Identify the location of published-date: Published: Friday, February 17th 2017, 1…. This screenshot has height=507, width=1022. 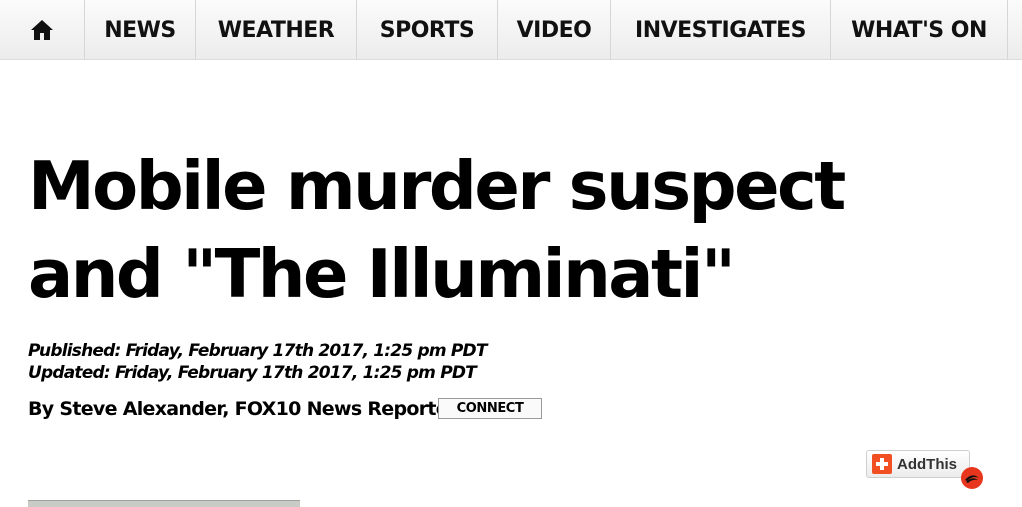
(257, 351).